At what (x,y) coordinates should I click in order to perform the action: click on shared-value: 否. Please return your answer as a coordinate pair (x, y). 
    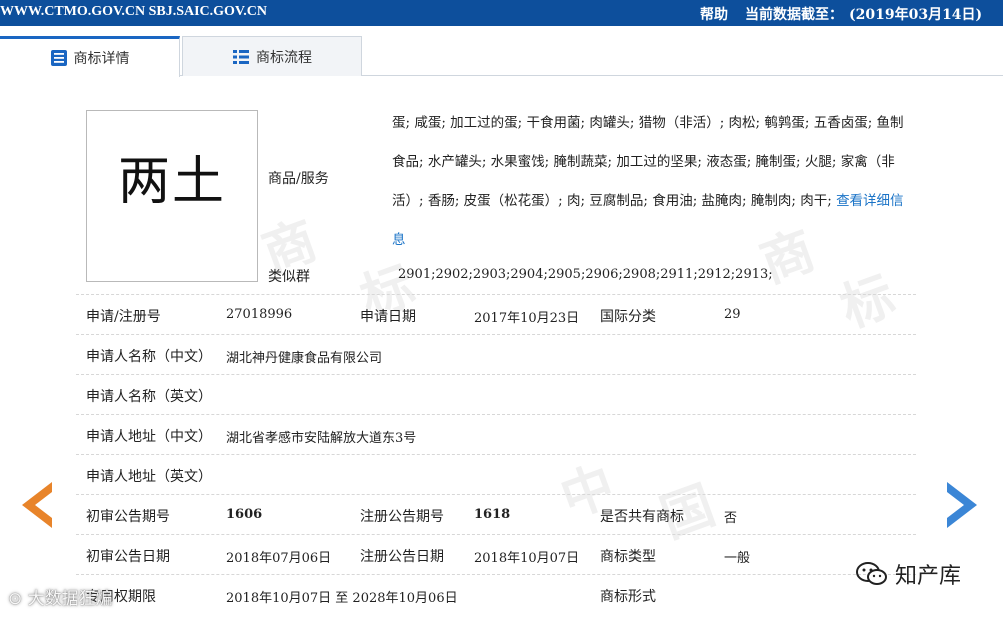
    Looking at the image, I should click on (731, 518).